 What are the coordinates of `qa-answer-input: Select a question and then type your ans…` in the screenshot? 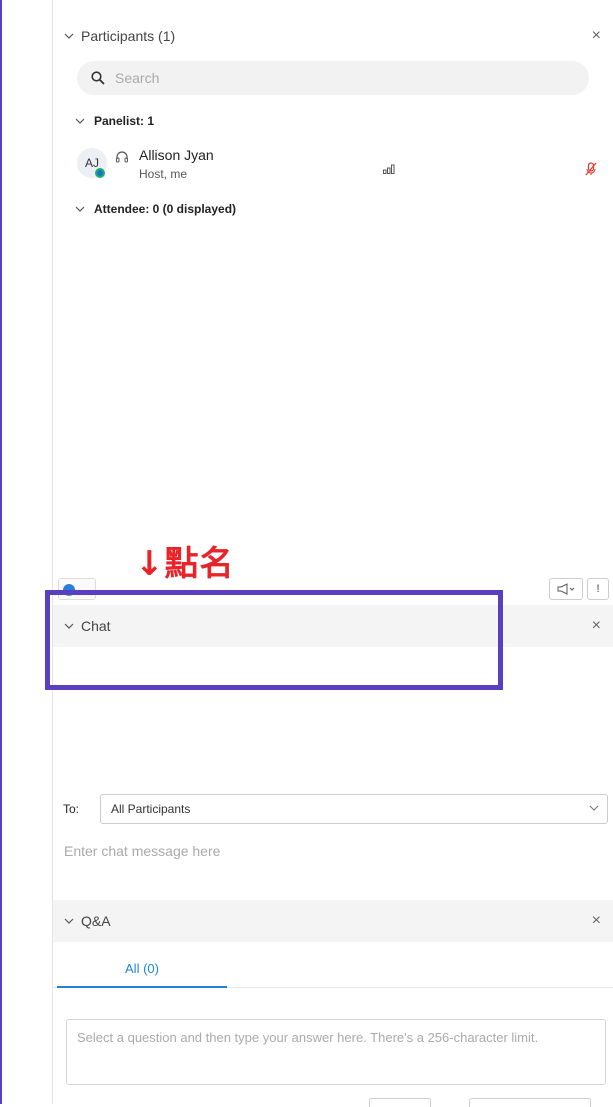 It's located at (336, 1052).